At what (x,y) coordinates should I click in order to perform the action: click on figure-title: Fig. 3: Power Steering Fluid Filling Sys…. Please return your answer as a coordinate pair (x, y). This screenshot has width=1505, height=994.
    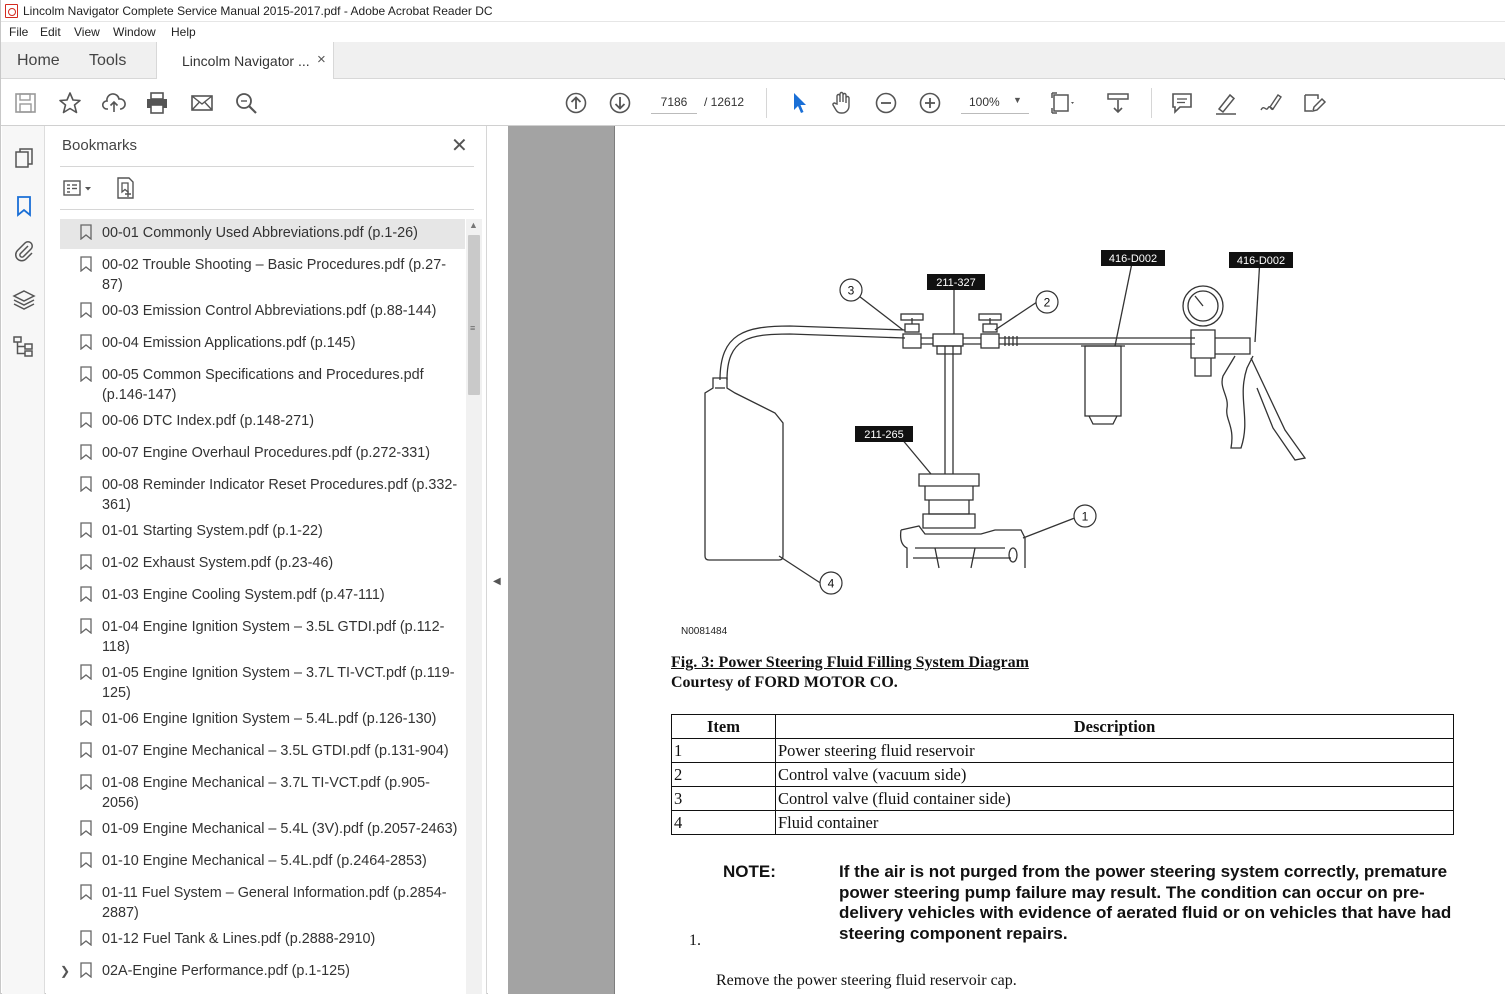
    Looking at the image, I should click on (850, 662).